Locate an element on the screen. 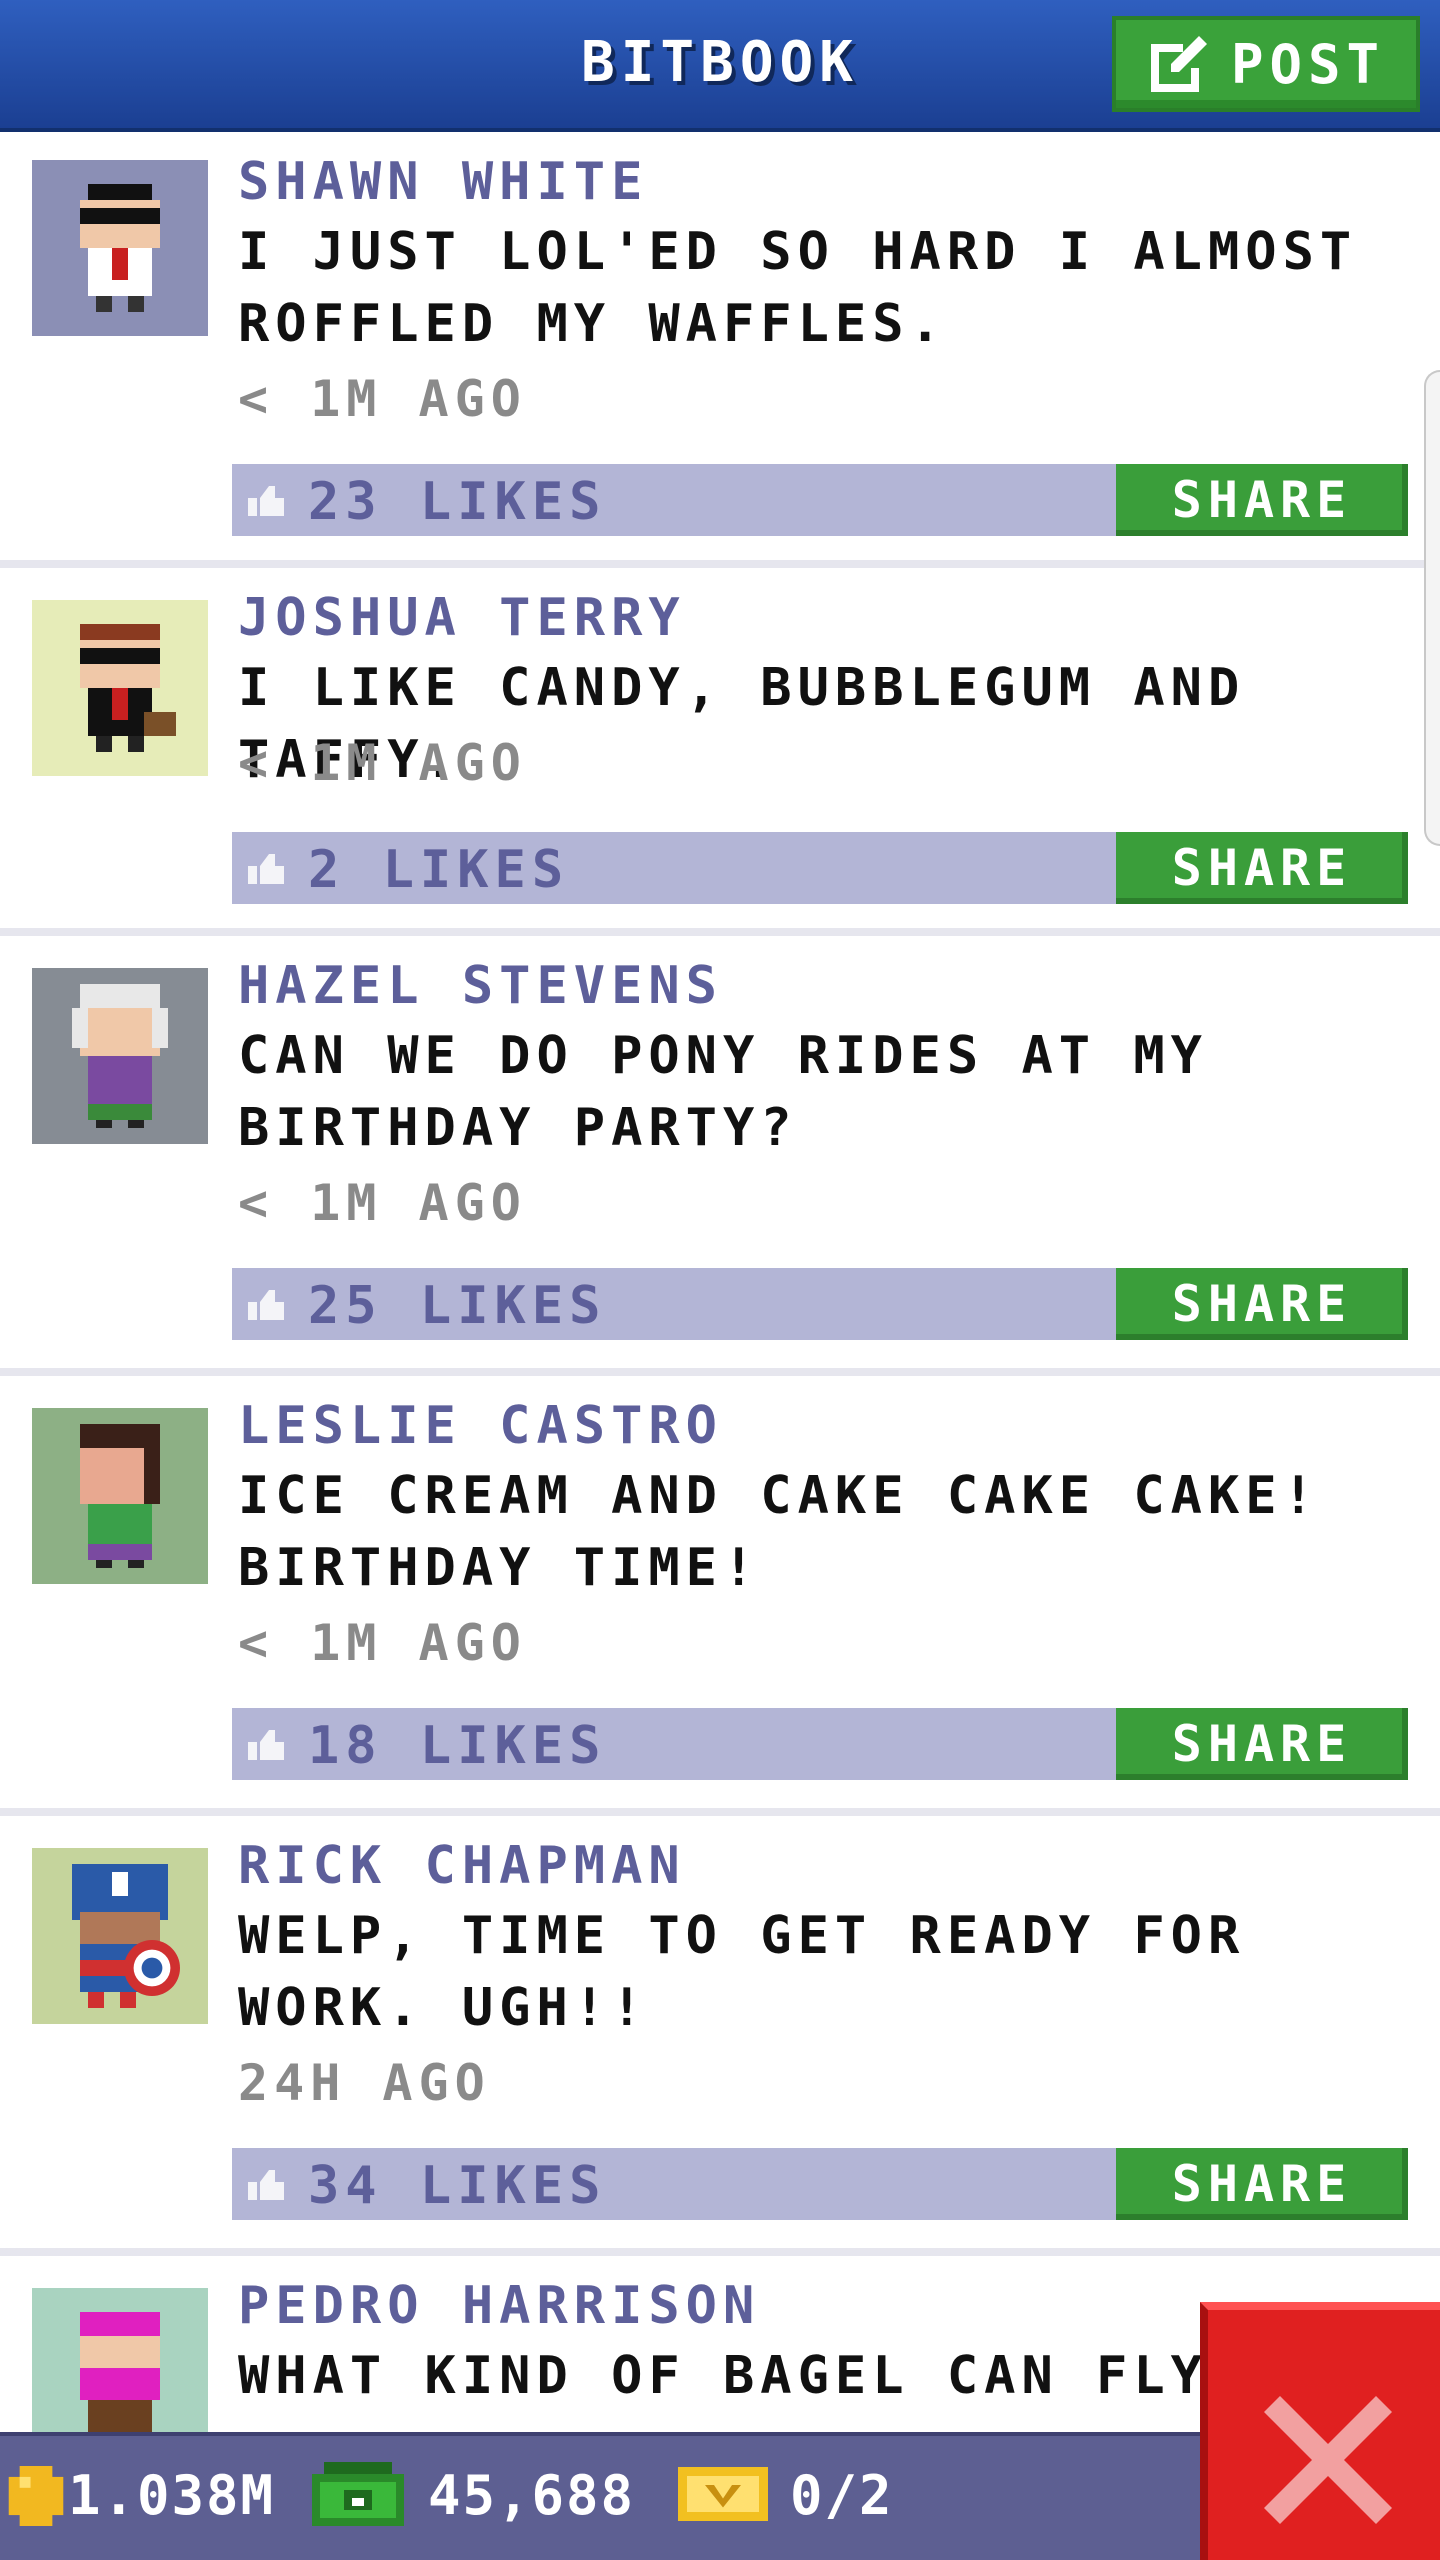 The width and height of the screenshot is (1440, 2560). like-bar: 25 LIKES SHARE is located at coordinates (820, 1304).